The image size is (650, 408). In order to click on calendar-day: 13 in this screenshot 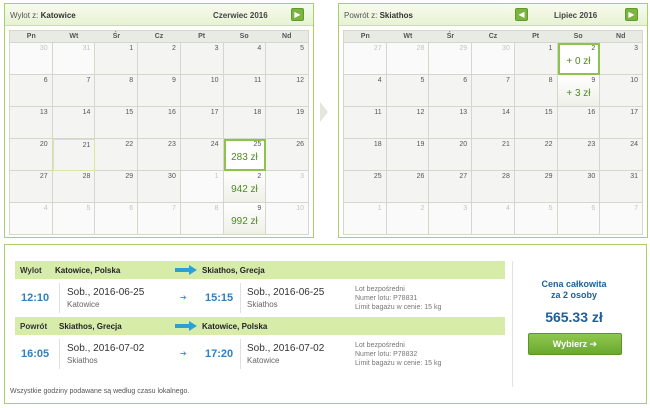, I will do `click(451, 123)`.